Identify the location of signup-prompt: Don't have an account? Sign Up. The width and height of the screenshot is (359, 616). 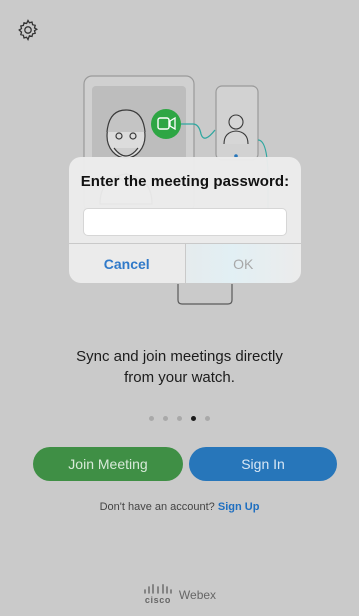
(179, 507).